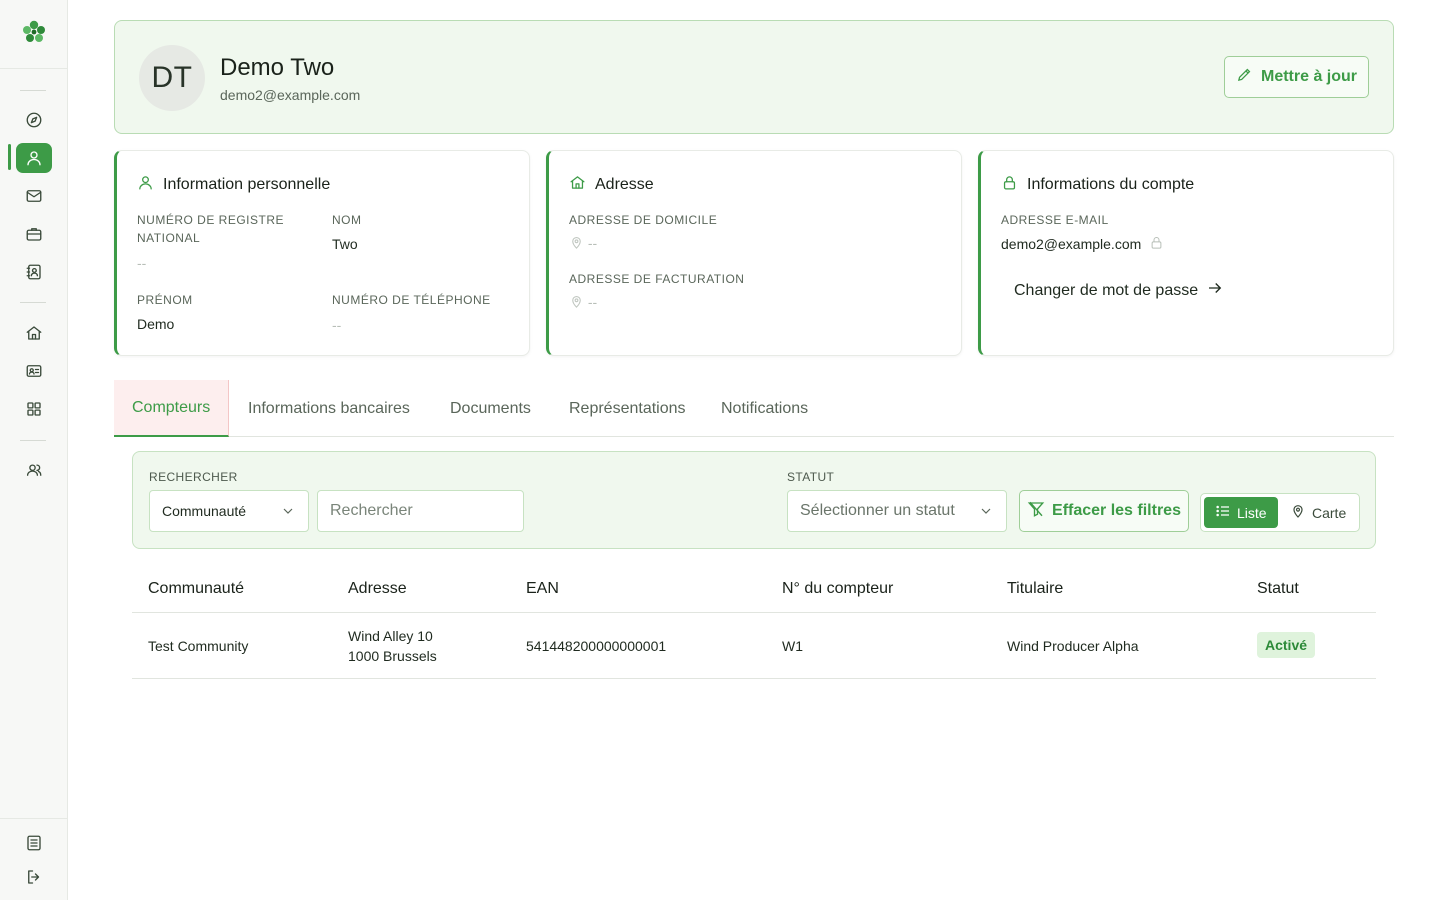  I want to click on lastname-value: Two, so click(345, 244).